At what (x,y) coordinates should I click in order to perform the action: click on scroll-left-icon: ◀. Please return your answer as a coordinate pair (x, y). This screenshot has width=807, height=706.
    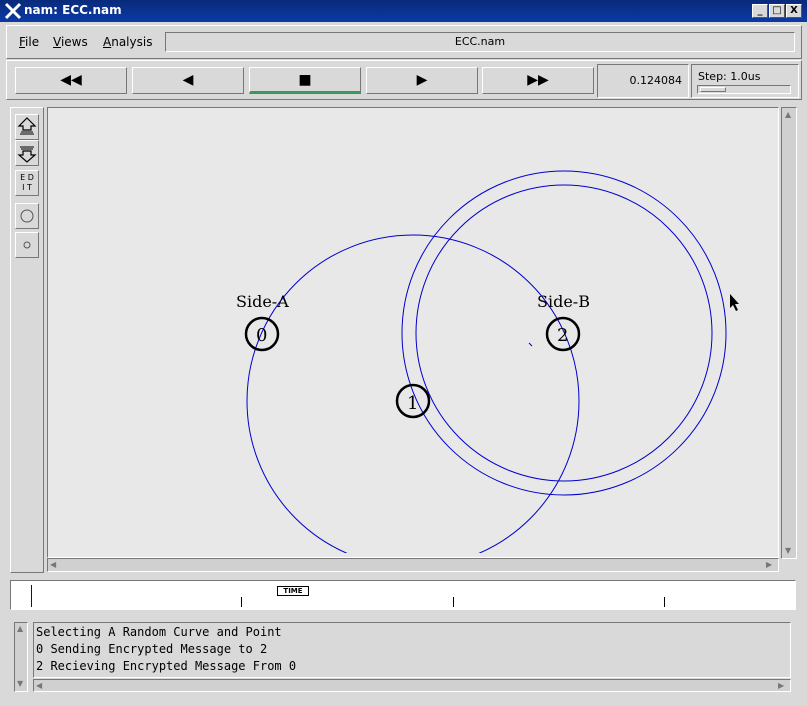
    Looking at the image, I should click on (53, 564).